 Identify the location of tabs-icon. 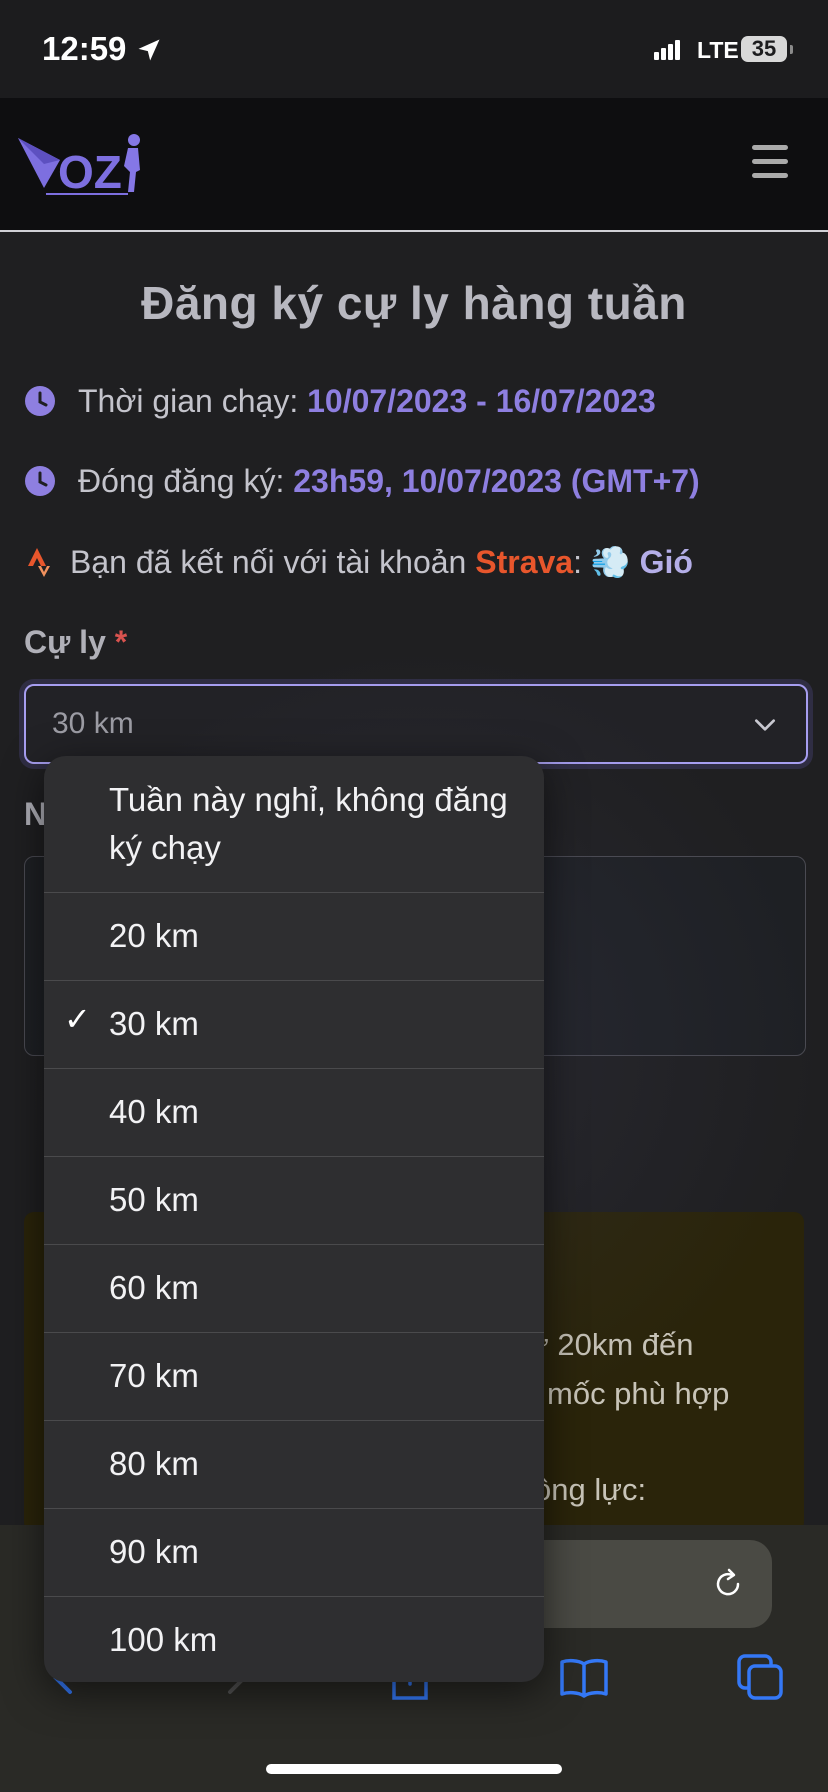
(761, 1678).